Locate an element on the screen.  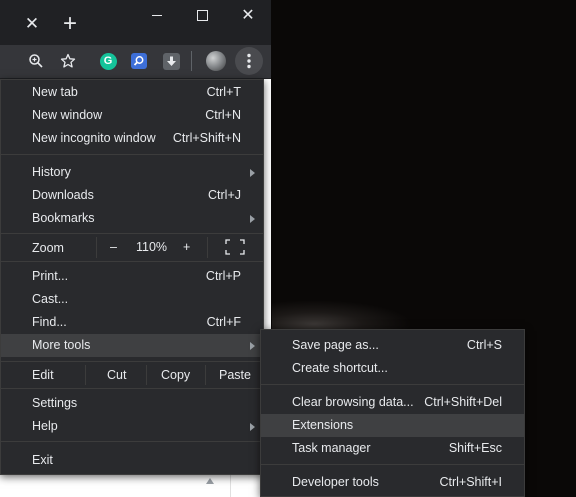
paste-button: Paste is located at coordinates (234, 375).